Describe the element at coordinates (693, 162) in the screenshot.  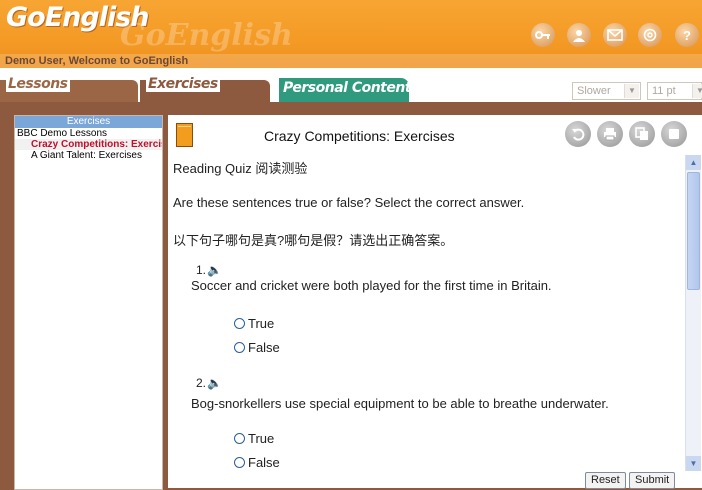
I see `scroll-up-icon: ▲` at that location.